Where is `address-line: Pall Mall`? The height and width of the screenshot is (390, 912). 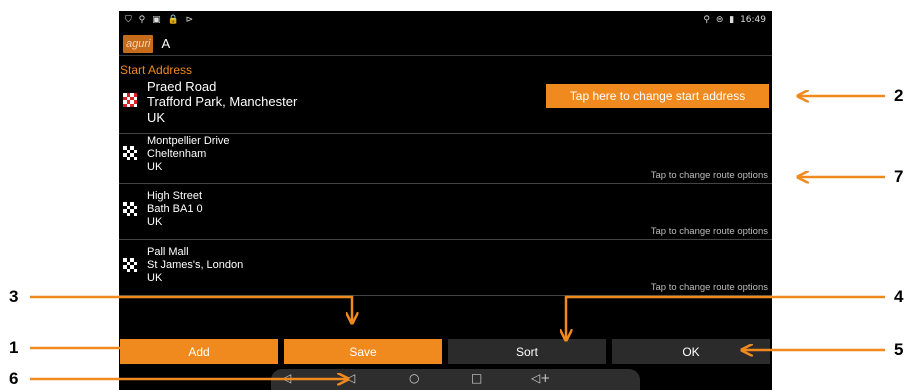
address-line: Pall Mall is located at coordinates (168, 252).